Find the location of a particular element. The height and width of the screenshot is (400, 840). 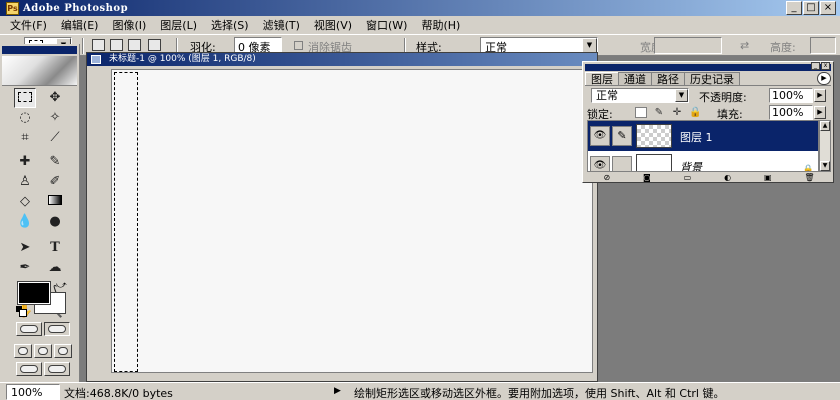

pen-tool: ✒ is located at coordinates (25, 268).